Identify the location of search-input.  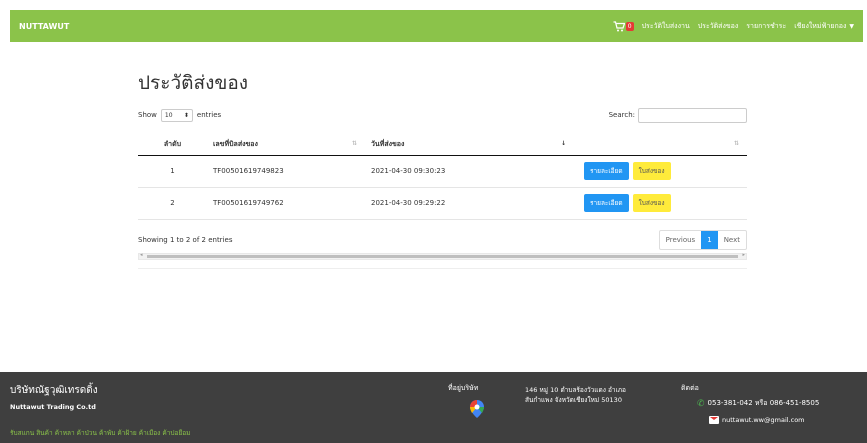
(692, 115).